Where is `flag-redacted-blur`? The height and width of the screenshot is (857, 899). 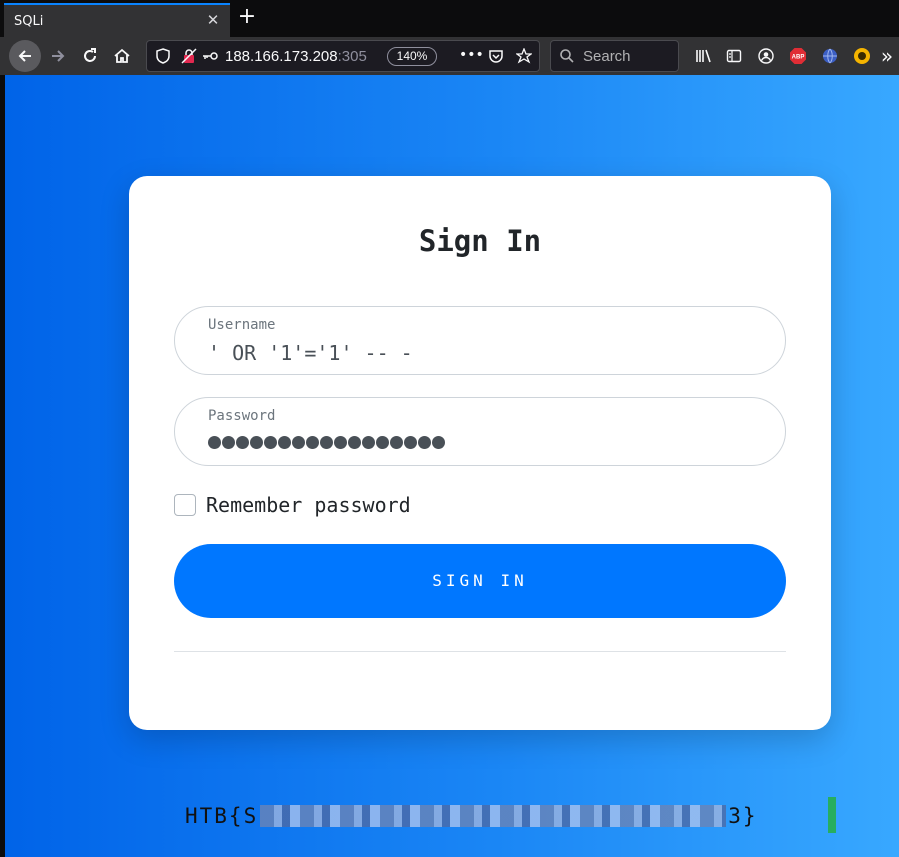
flag-redacted-blur is located at coordinates (493, 816).